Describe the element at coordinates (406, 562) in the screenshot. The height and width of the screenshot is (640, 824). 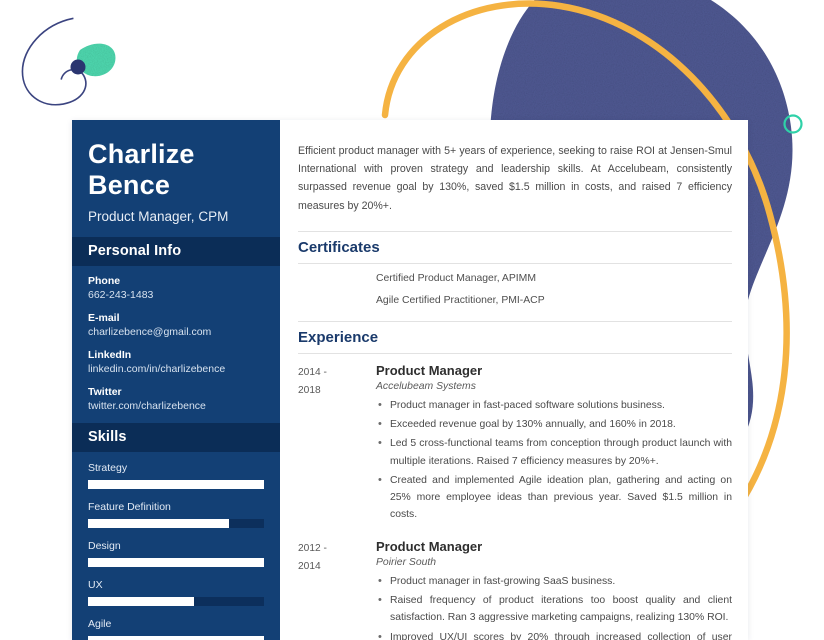
I see `job-company: Poirier South` at that location.